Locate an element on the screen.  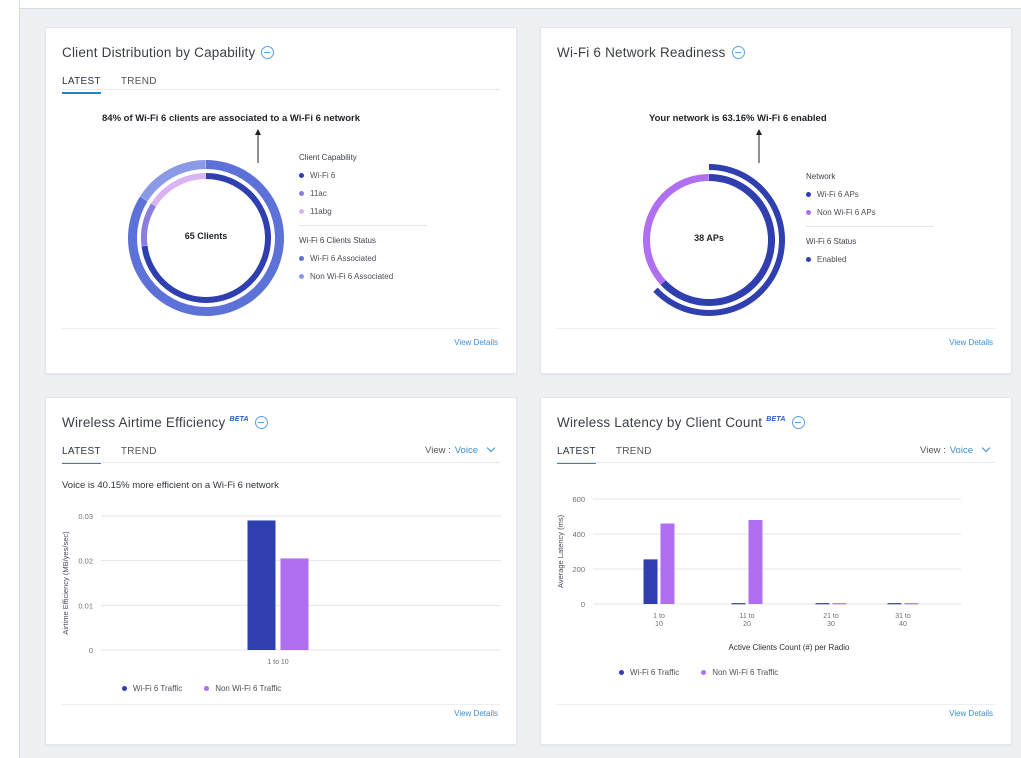
status-slice is located at coordinates (173, 181).